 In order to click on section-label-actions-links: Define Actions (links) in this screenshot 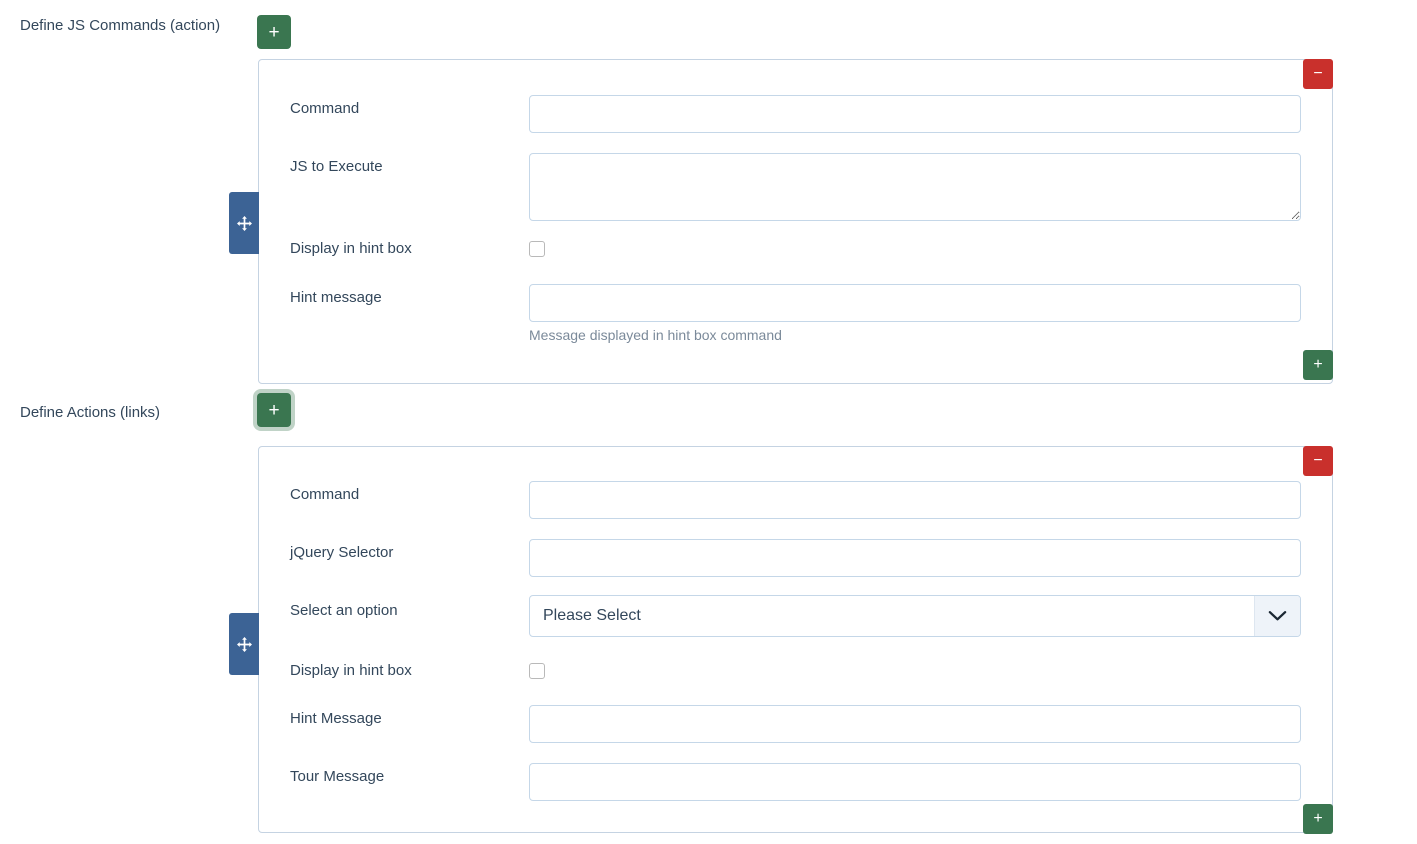, I will do `click(90, 412)`.